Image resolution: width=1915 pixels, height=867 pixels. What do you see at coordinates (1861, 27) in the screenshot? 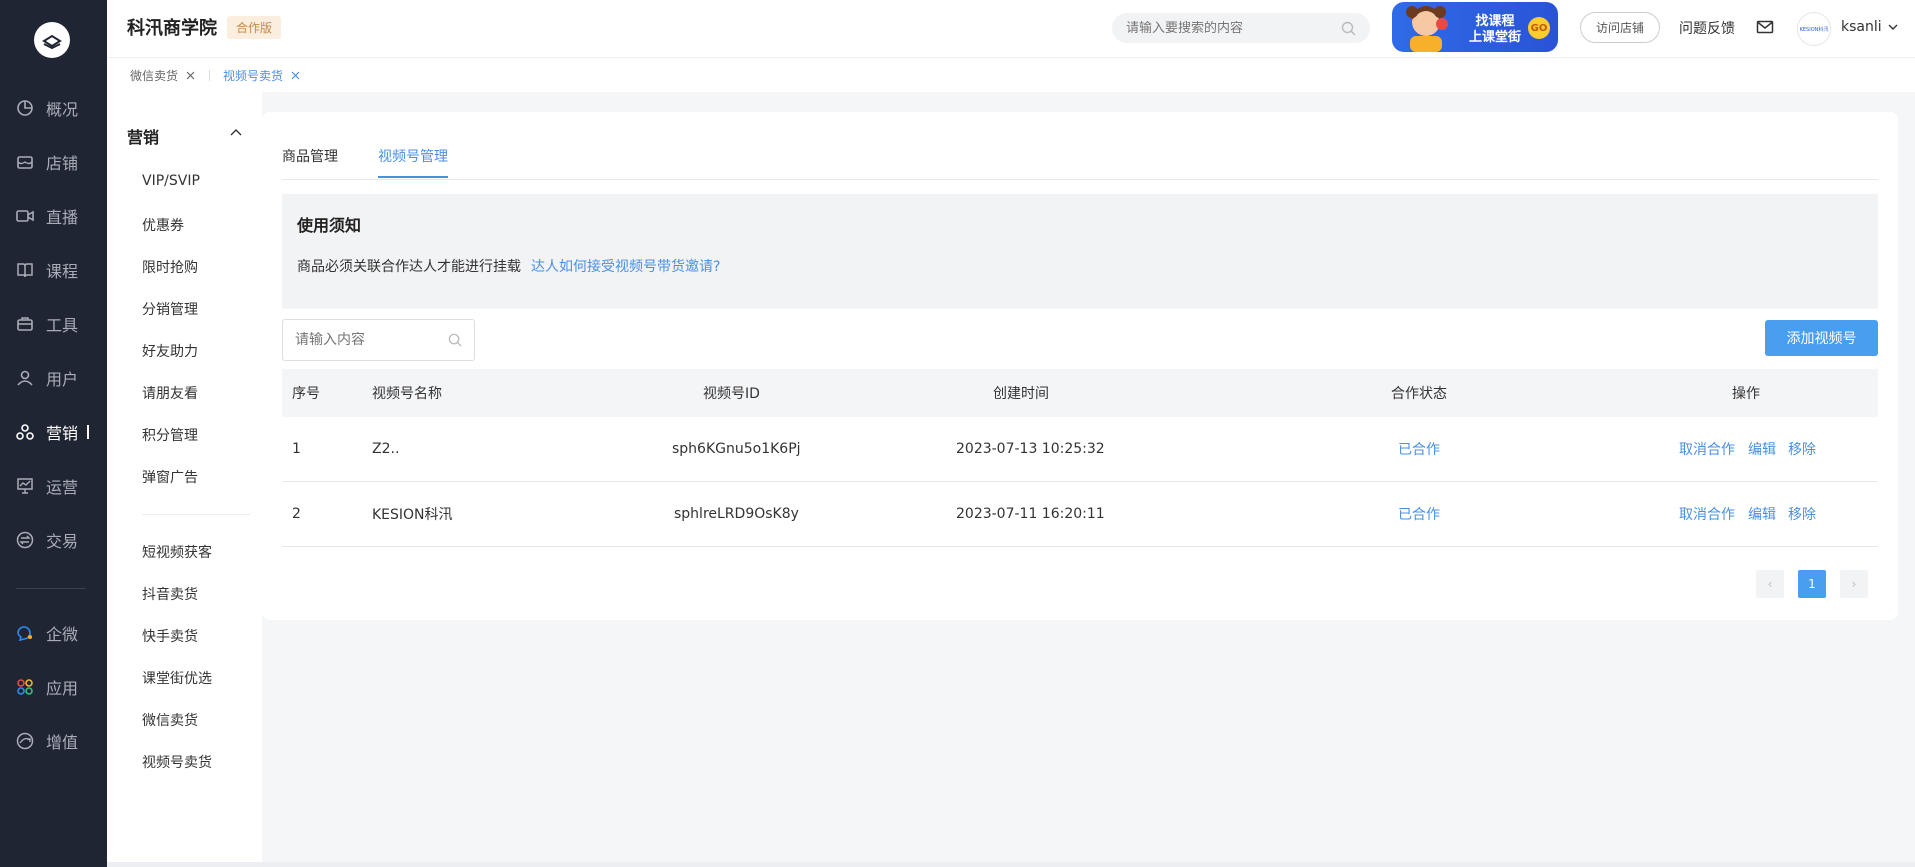
I see `username: ksanli` at bounding box center [1861, 27].